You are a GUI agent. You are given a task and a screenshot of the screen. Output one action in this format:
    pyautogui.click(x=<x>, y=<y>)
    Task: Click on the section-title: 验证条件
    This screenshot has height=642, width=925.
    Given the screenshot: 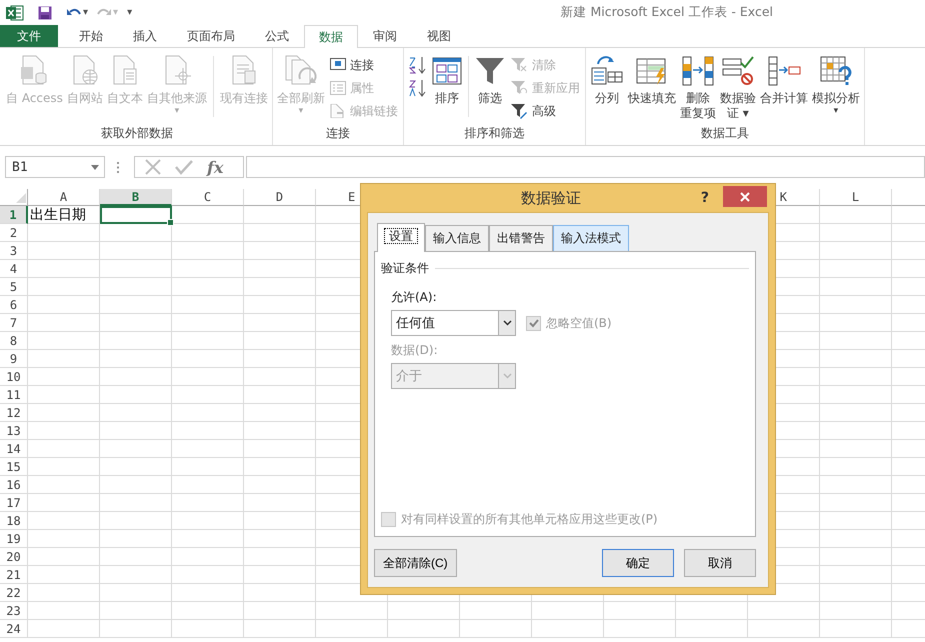 What is the action you would take?
    pyautogui.click(x=405, y=268)
    